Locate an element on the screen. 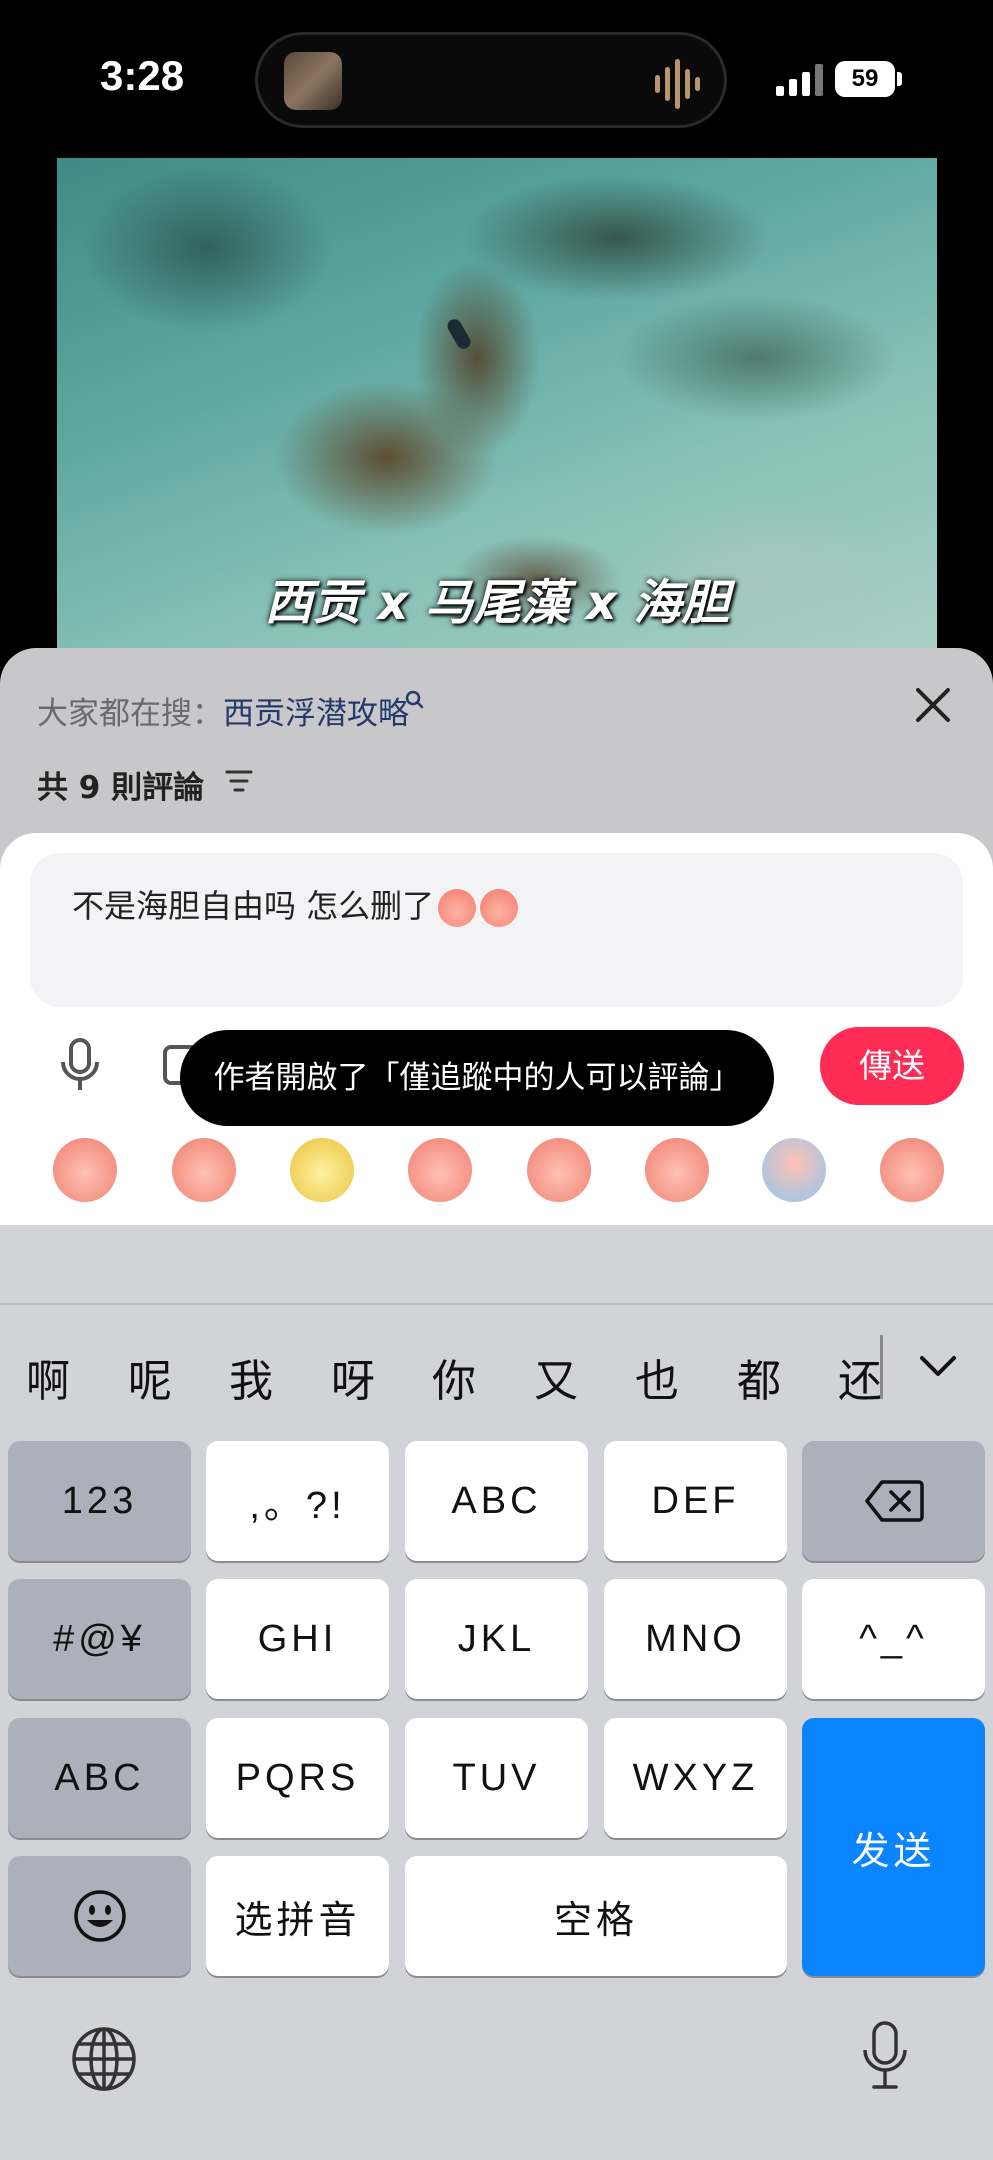 The image size is (993, 2160). emoji-peach-blush-icon is located at coordinates (85, 1170).